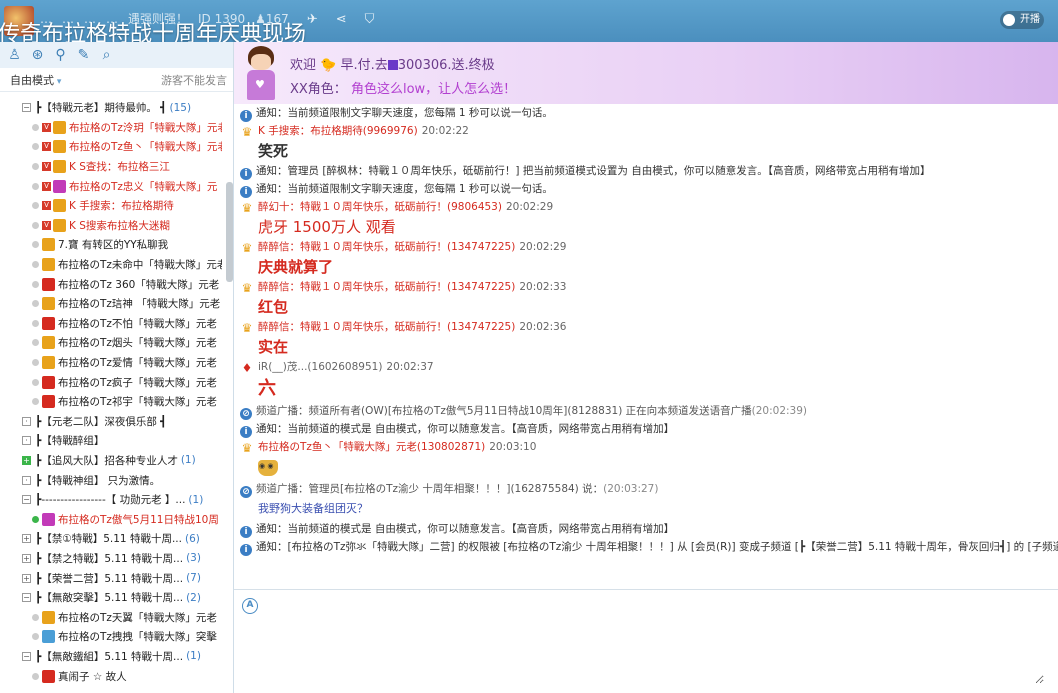  Describe the element at coordinates (111, 539) in the screenshot. I see `tree-group: + ┣【禁①特戰】5.11 特戰十周... (6)` at that location.